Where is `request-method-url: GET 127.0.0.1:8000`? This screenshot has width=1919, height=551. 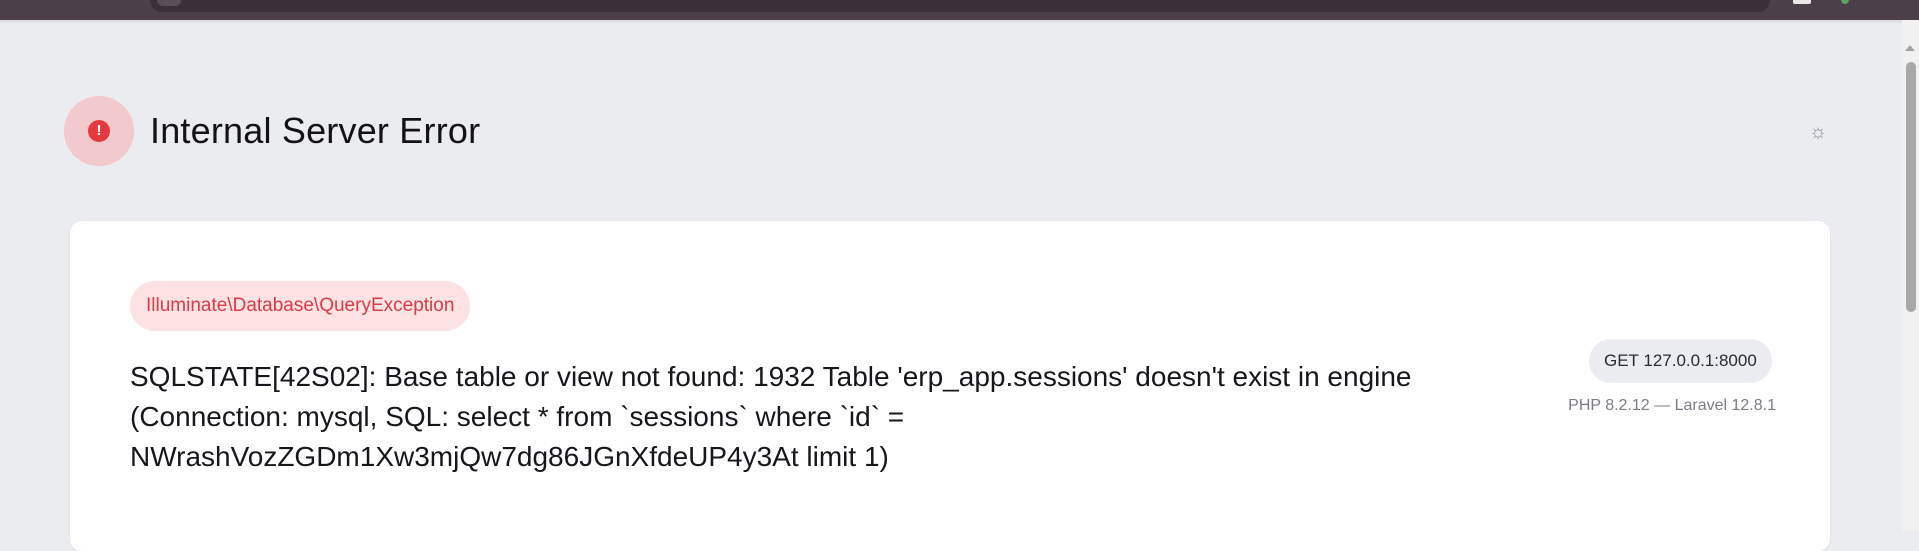
request-method-url: GET 127.0.0.1:8000 is located at coordinates (1680, 361).